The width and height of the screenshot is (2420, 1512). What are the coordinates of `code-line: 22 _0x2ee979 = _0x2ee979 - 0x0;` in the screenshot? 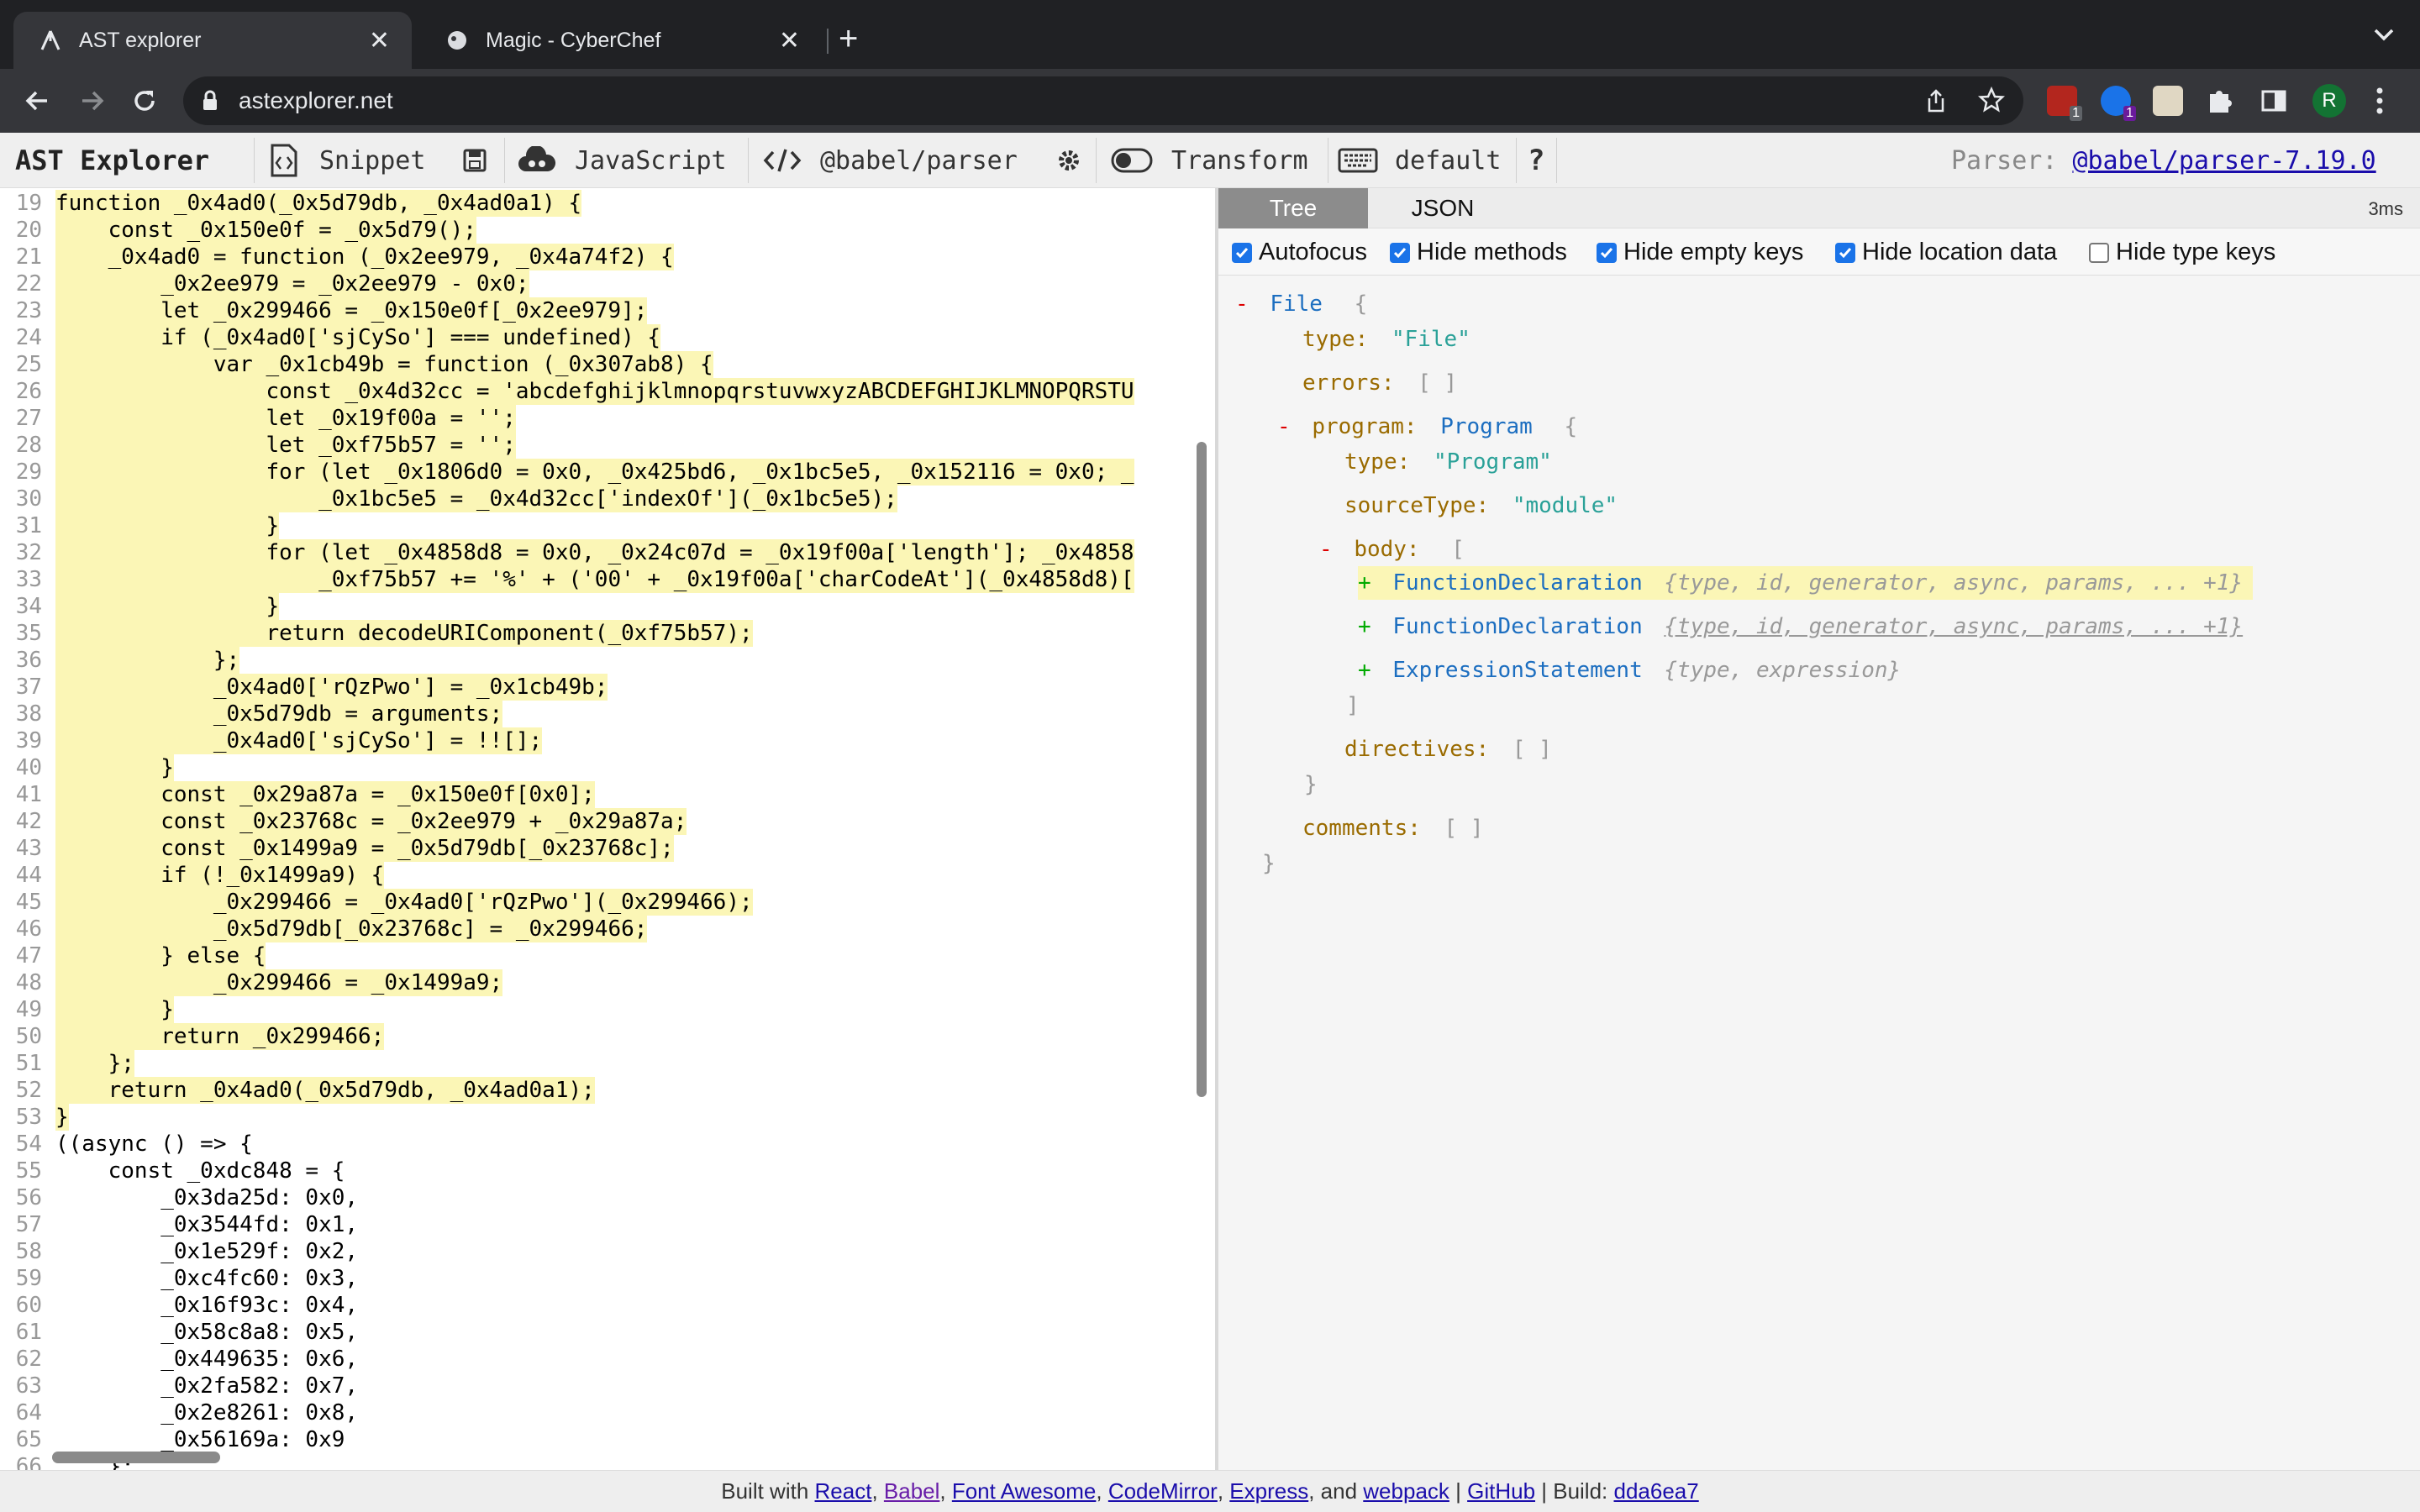 It's located at (606, 283).